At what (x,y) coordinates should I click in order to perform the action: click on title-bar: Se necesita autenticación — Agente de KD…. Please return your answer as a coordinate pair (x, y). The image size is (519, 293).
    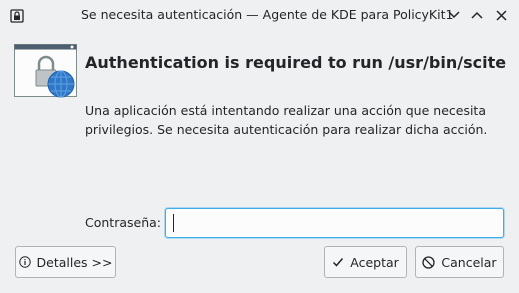
    Looking at the image, I should click on (259, 15).